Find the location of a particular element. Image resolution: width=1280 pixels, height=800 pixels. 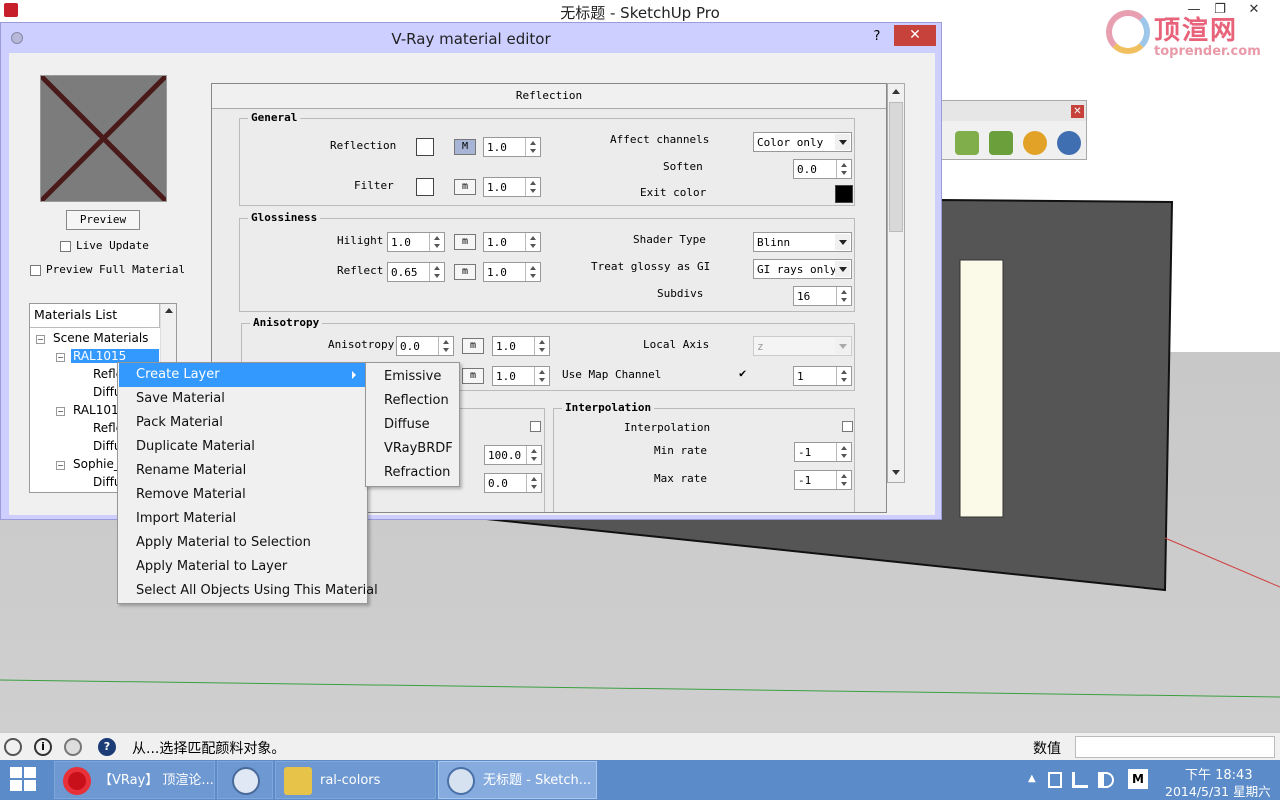

help-button: ? is located at coordinates (877, 37).